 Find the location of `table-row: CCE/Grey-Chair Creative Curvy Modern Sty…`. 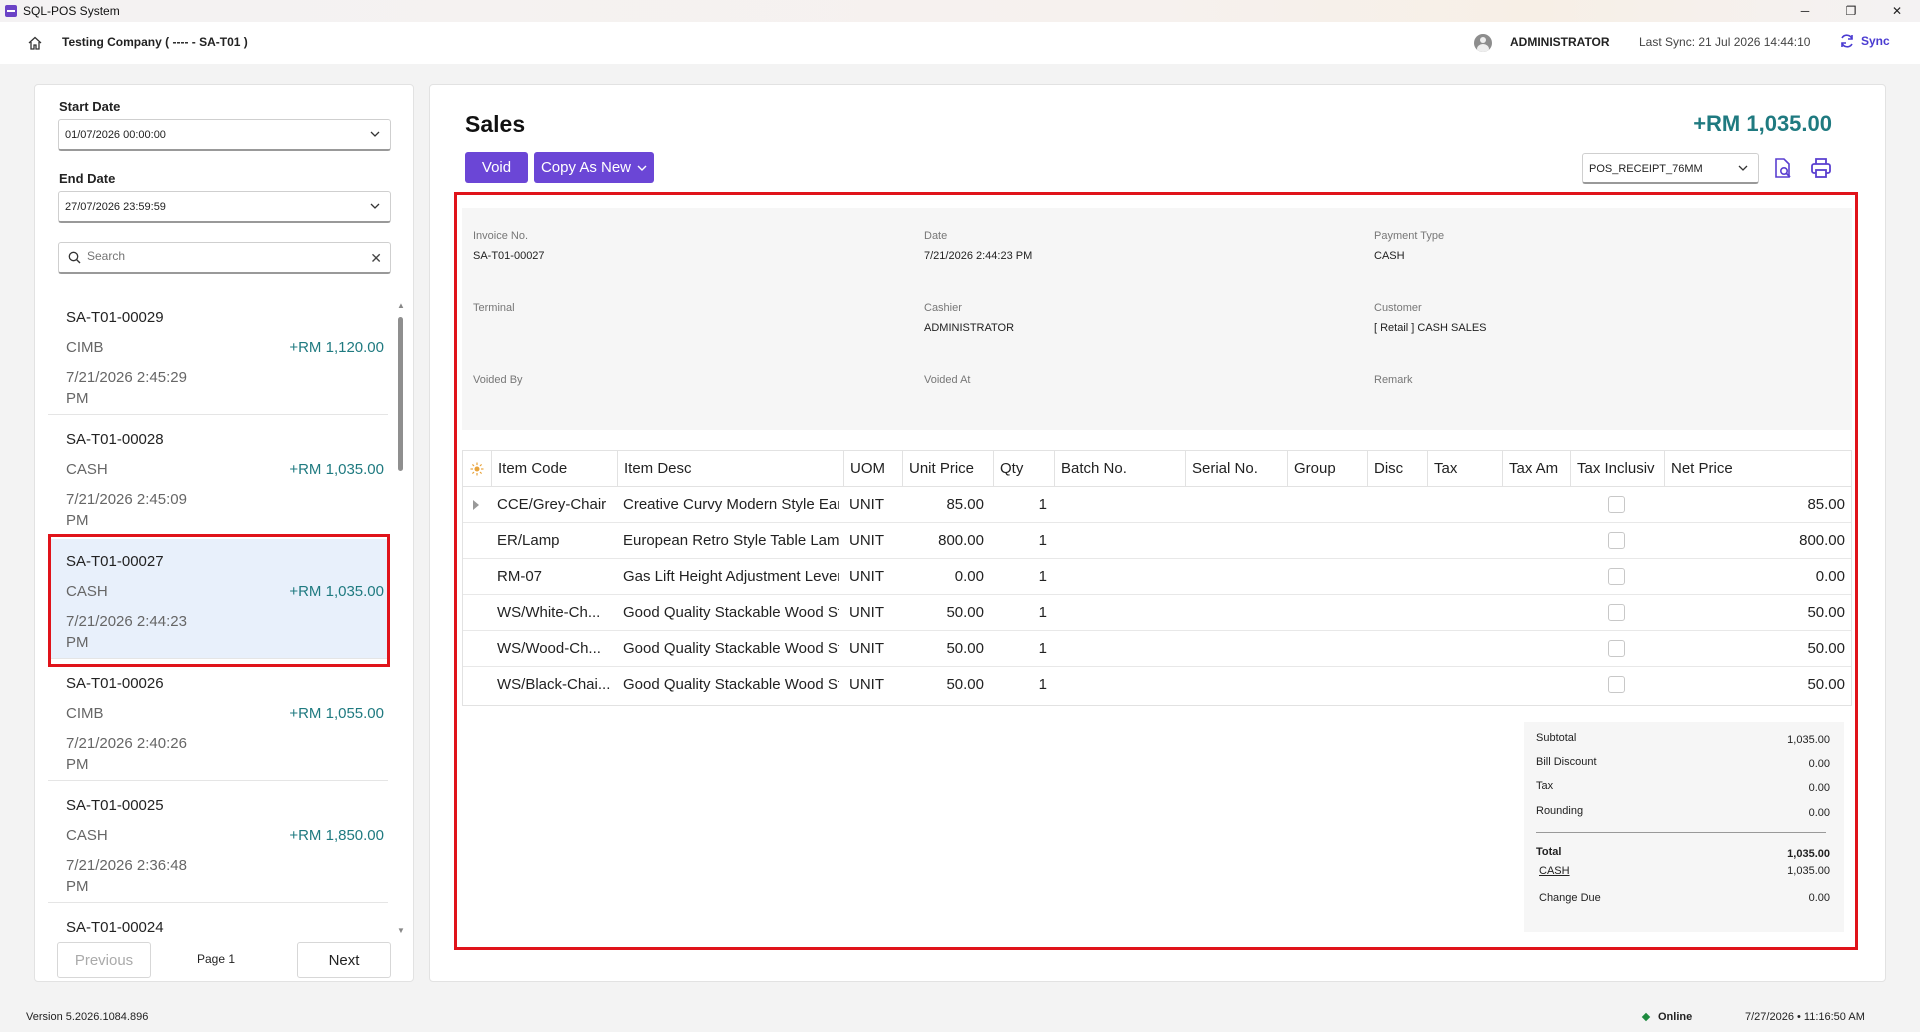

table-row: CCE/Grey-Chair Creative Curvy Modern Sty… is located at coordinates (1157, 505).